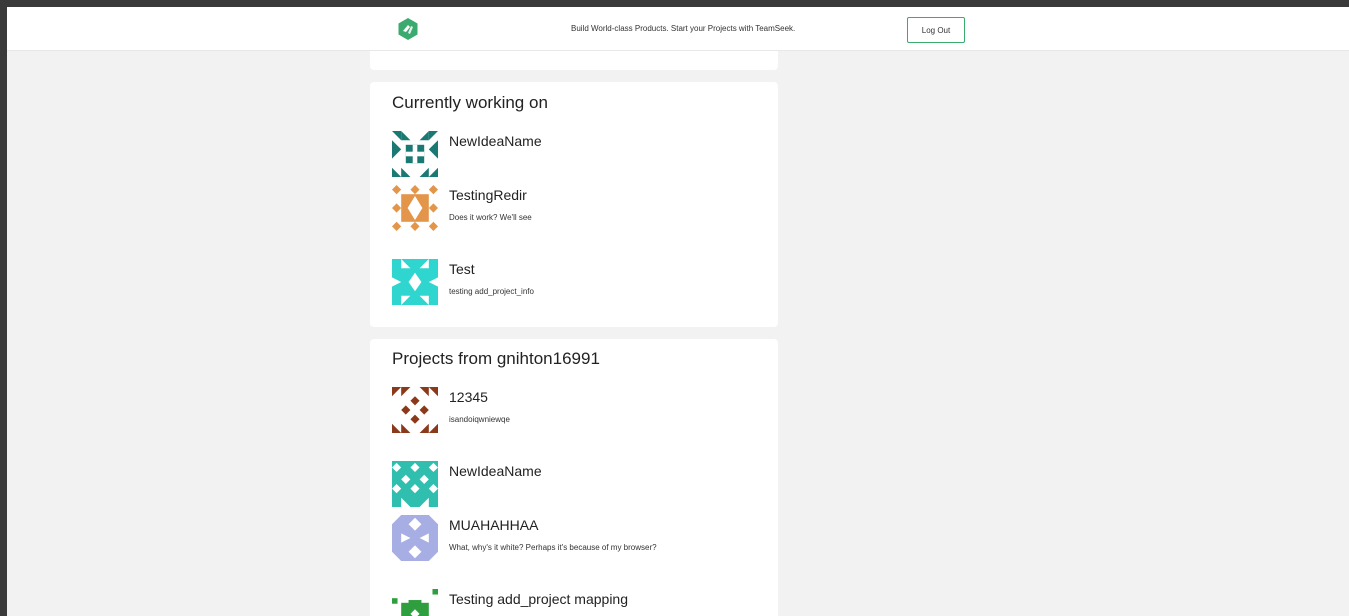  I want to click on project-description: Does it work? We'll see, so click(490, 217).